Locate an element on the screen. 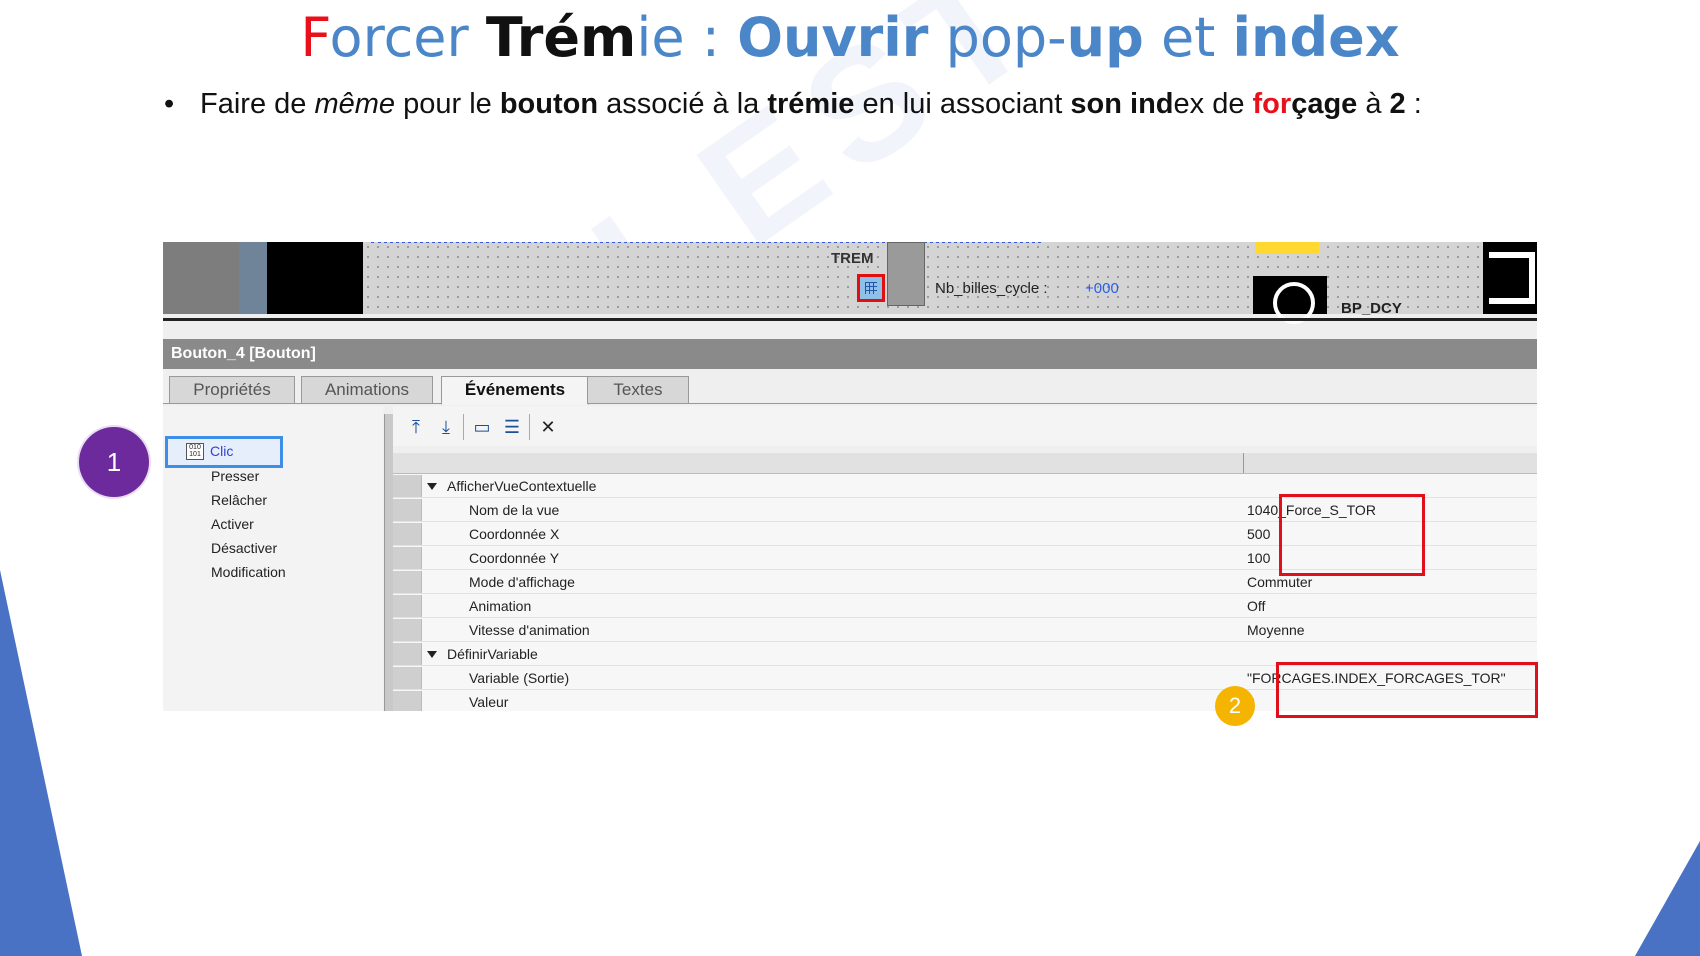  param-name: Variable (Sortie) is located at coordinates (519, 678).